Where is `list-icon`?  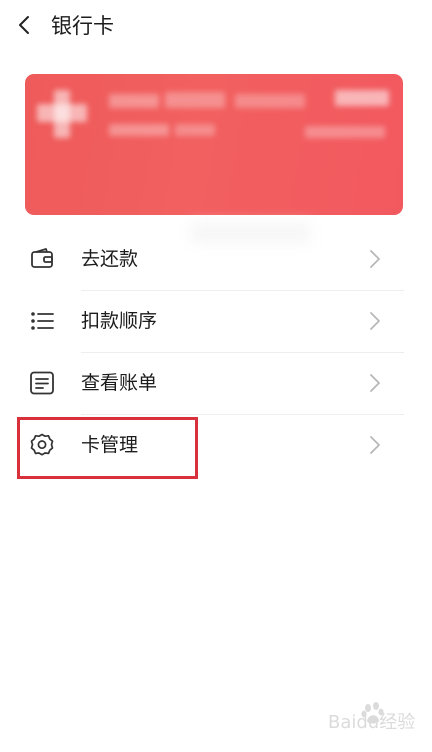 list-icon is located at coordinates (42, 321).